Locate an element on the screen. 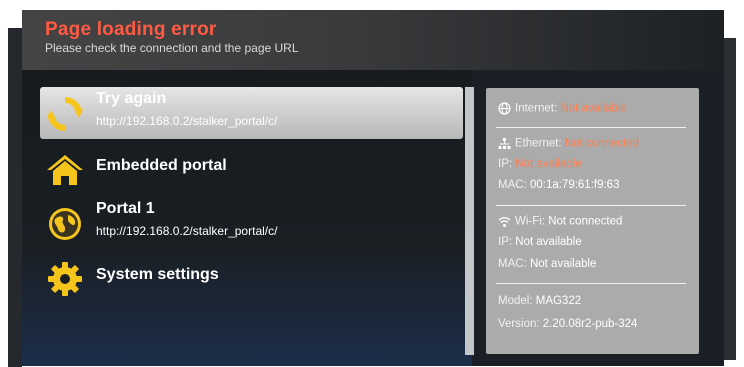 The image size is (744, 367). screen-bezel-left is located at coordinates (15, 197).